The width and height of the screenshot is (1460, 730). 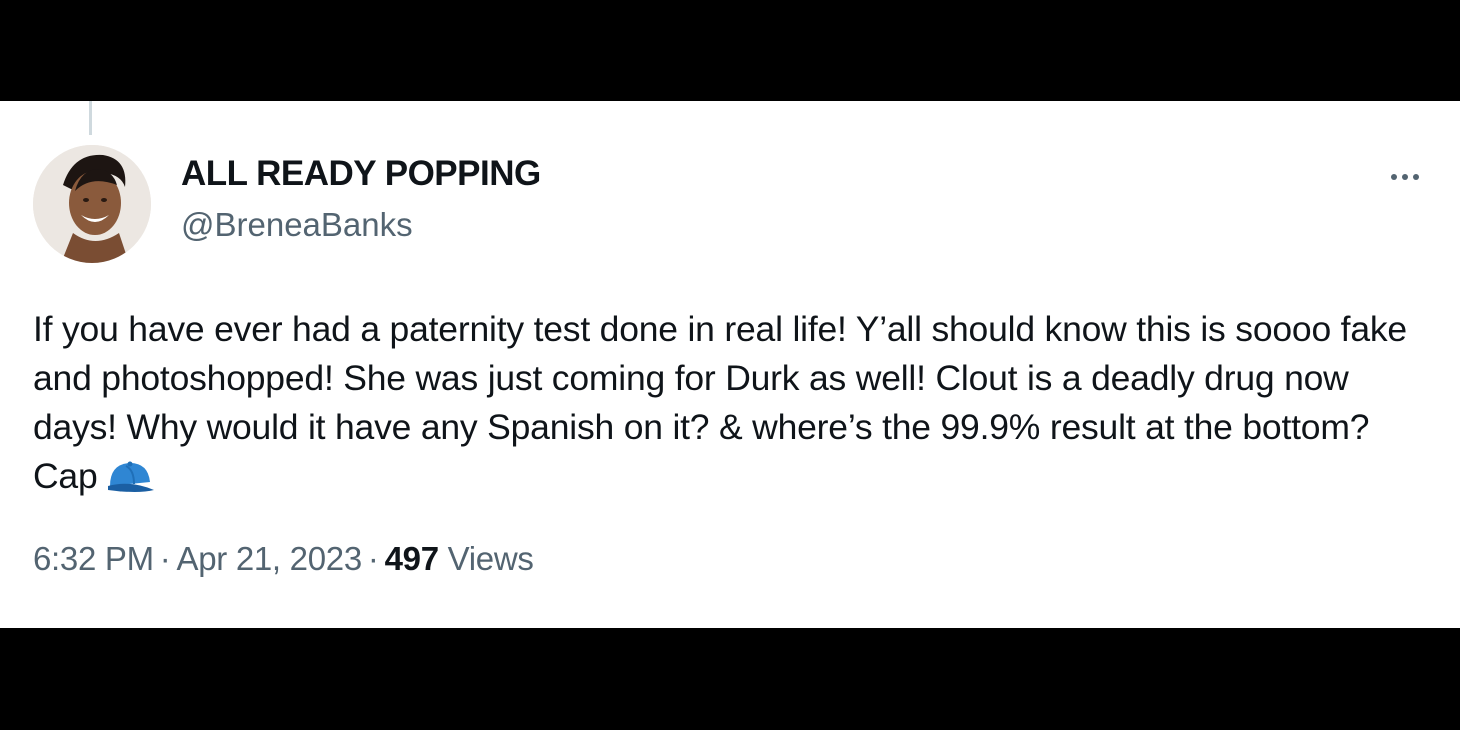 What do you see at coordinates (130, 482) in the screenshot?
I see `blue-cap-emoji-icon` at bounding box center [130, 482].